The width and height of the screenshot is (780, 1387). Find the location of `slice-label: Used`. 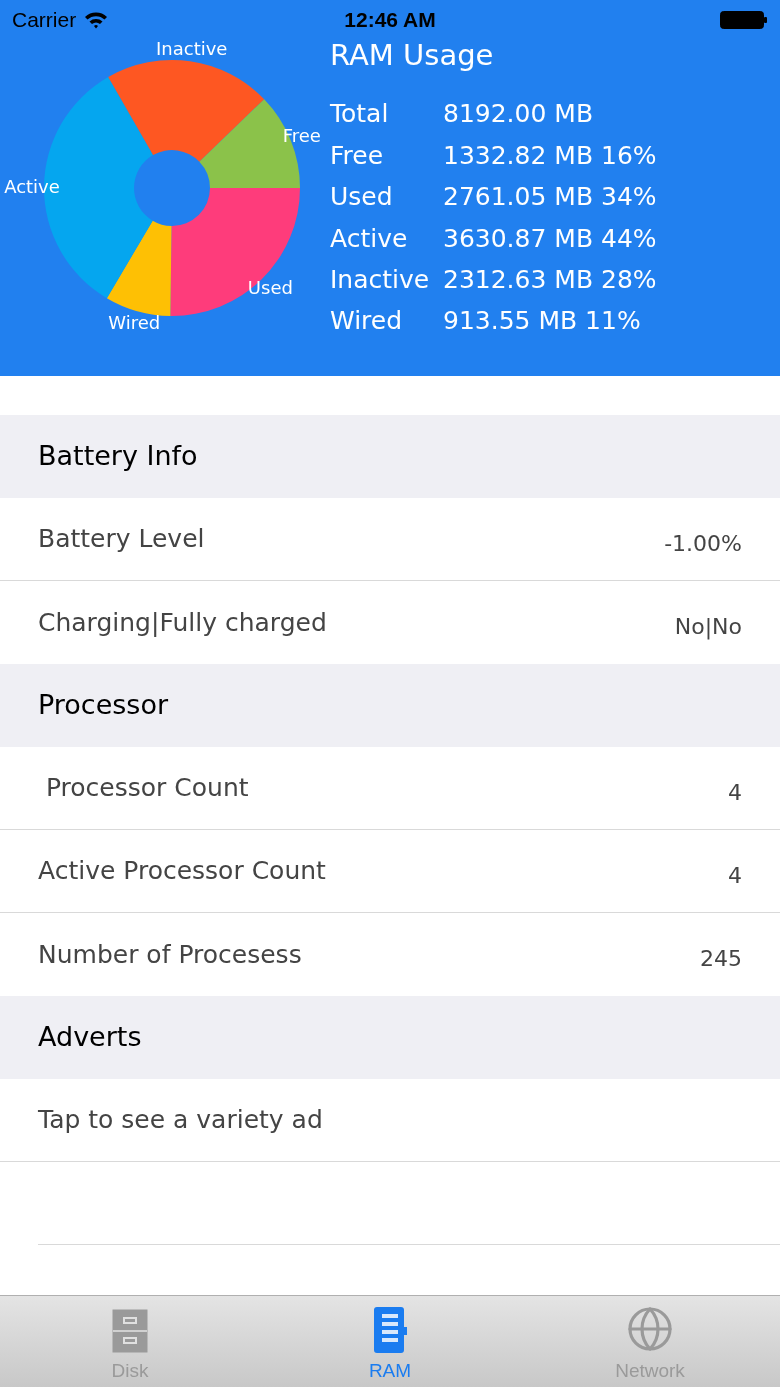

slice-label: Used is located at coordinates (270, 287).